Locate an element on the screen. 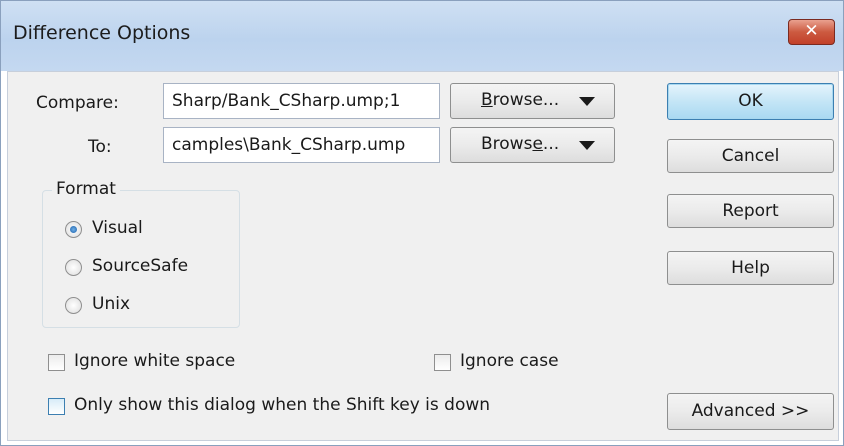 This screenshot has width=844, height=446. report-button: Report is located at coordinates (750, 211).